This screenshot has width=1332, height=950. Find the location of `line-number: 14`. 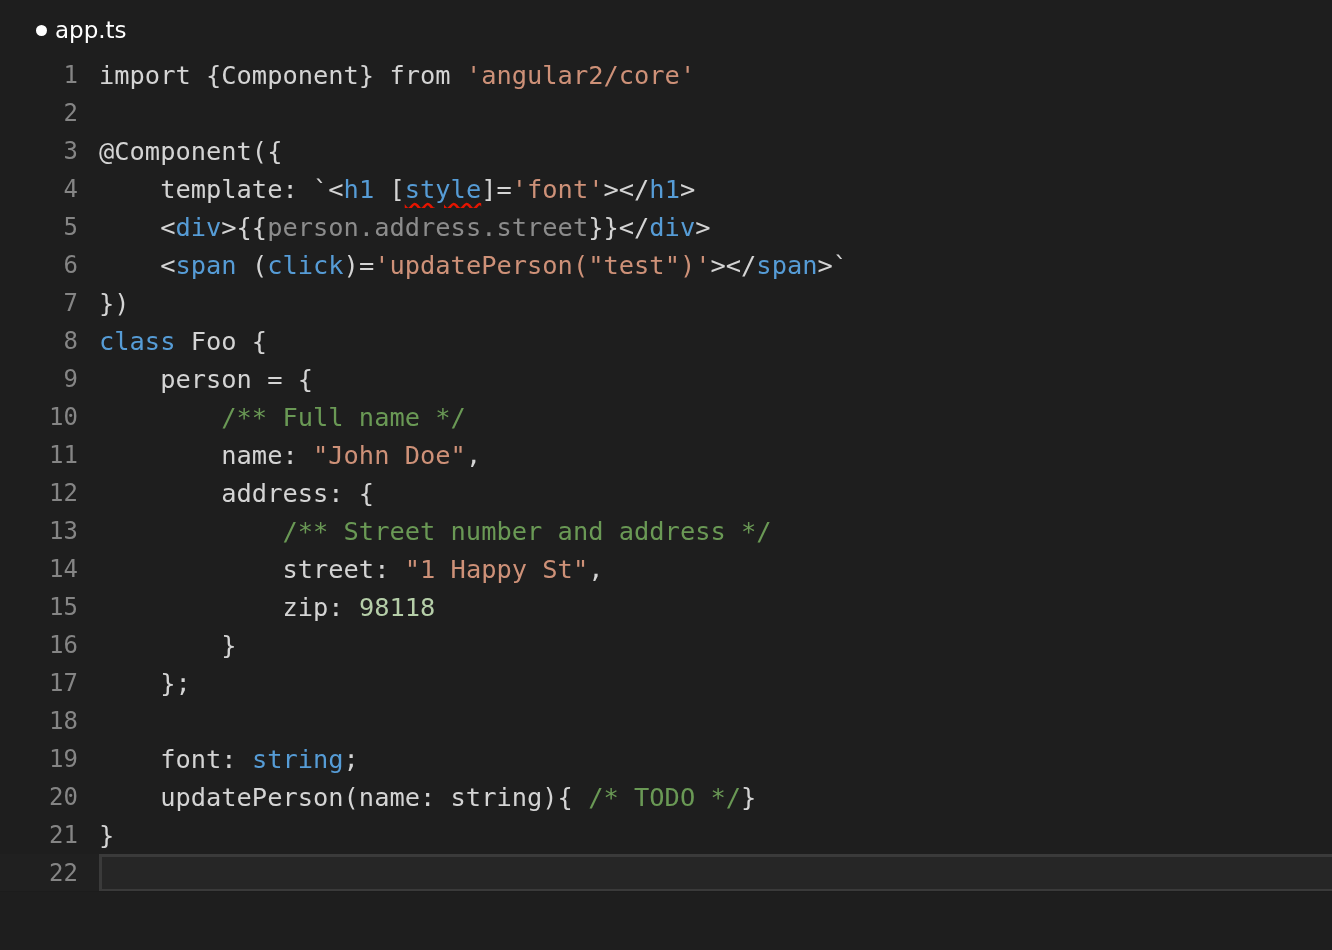

line-number: 14 is located at coordinates (63, 568).